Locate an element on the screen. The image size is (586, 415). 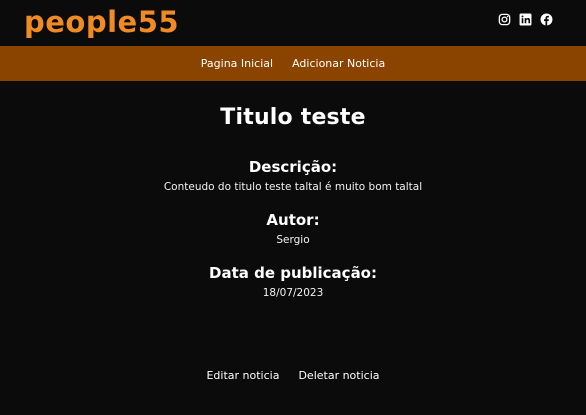
date-section: Data de publicação: 18/07/2023 is located at coordinates (293, 282).